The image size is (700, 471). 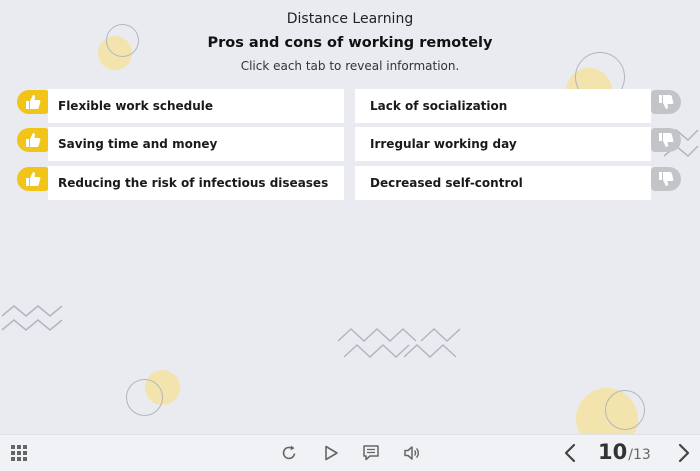 I want to click on replay-icon, so click(x=289, y=453).